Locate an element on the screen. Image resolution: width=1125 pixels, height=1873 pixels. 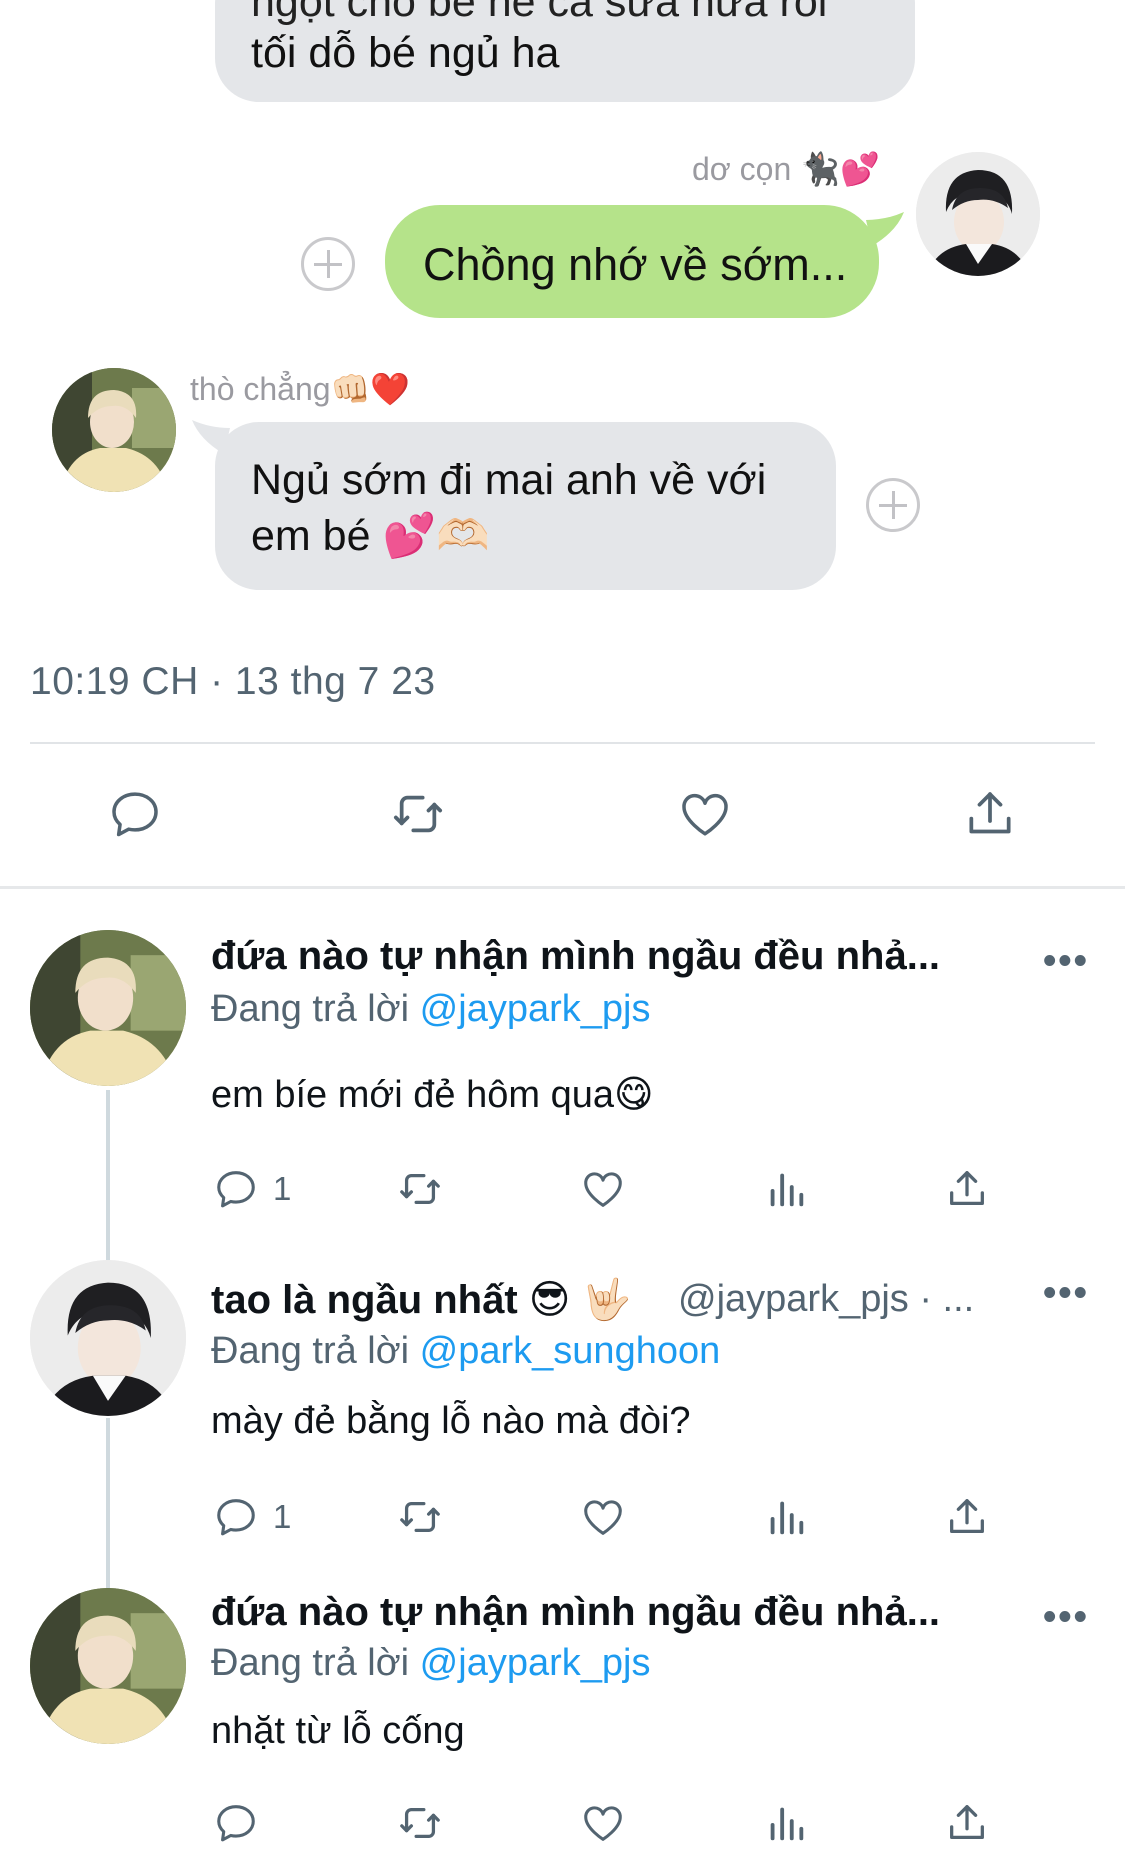
replying-to: Đang trả lời @park_sunghoon is located at coordinates (465, 1351).